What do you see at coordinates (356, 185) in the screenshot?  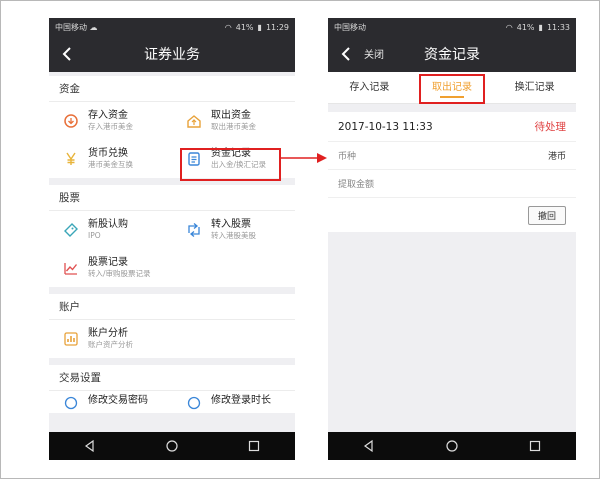 I see `amount-label: 提取金额` at bounding box center [356, 185].